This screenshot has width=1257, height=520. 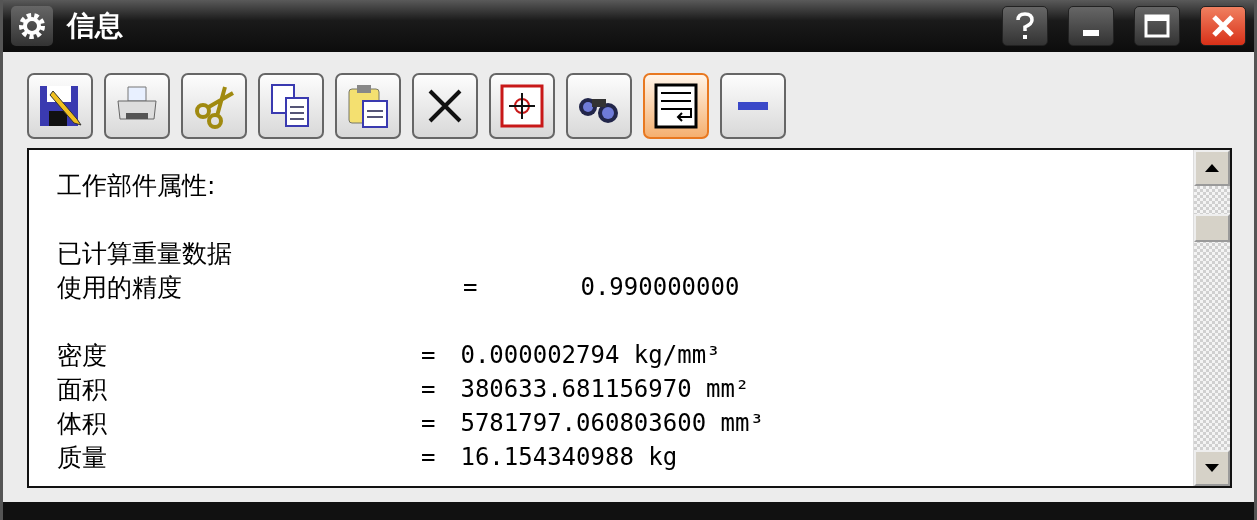 What do you see at coordinates (590, 355) in the screenshot?
I see `property-value: 0.000002794 kg/mm³` at bounding box center [590, 355].